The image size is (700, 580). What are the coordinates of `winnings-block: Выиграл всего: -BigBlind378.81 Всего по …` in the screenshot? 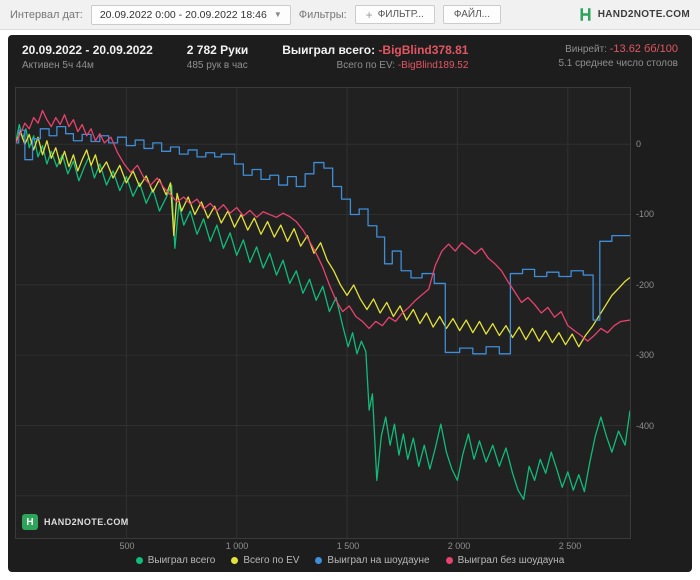 It's located at (375, 57).